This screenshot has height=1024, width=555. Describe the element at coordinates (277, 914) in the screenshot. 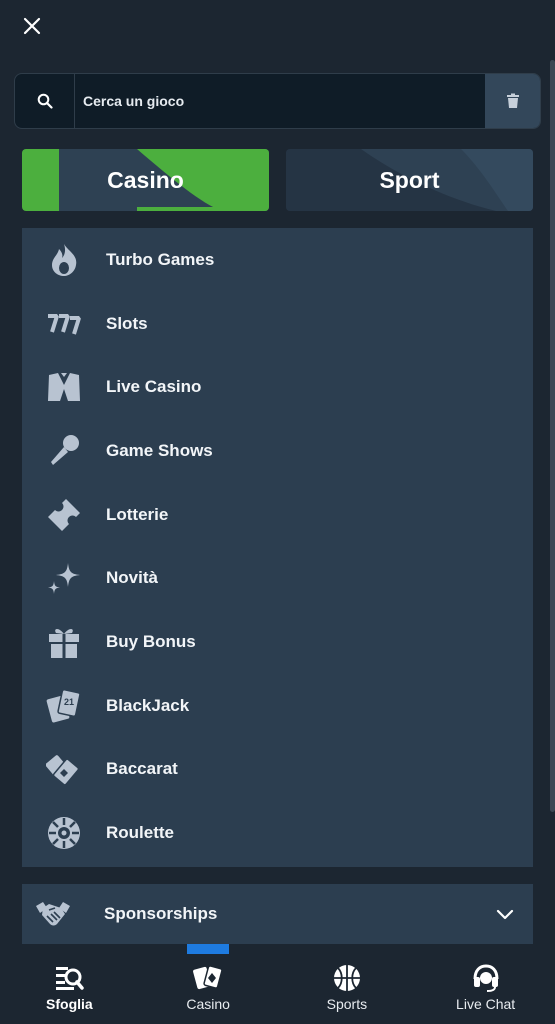

I see `sponsorships-accordion: Sponsorships` at that location.